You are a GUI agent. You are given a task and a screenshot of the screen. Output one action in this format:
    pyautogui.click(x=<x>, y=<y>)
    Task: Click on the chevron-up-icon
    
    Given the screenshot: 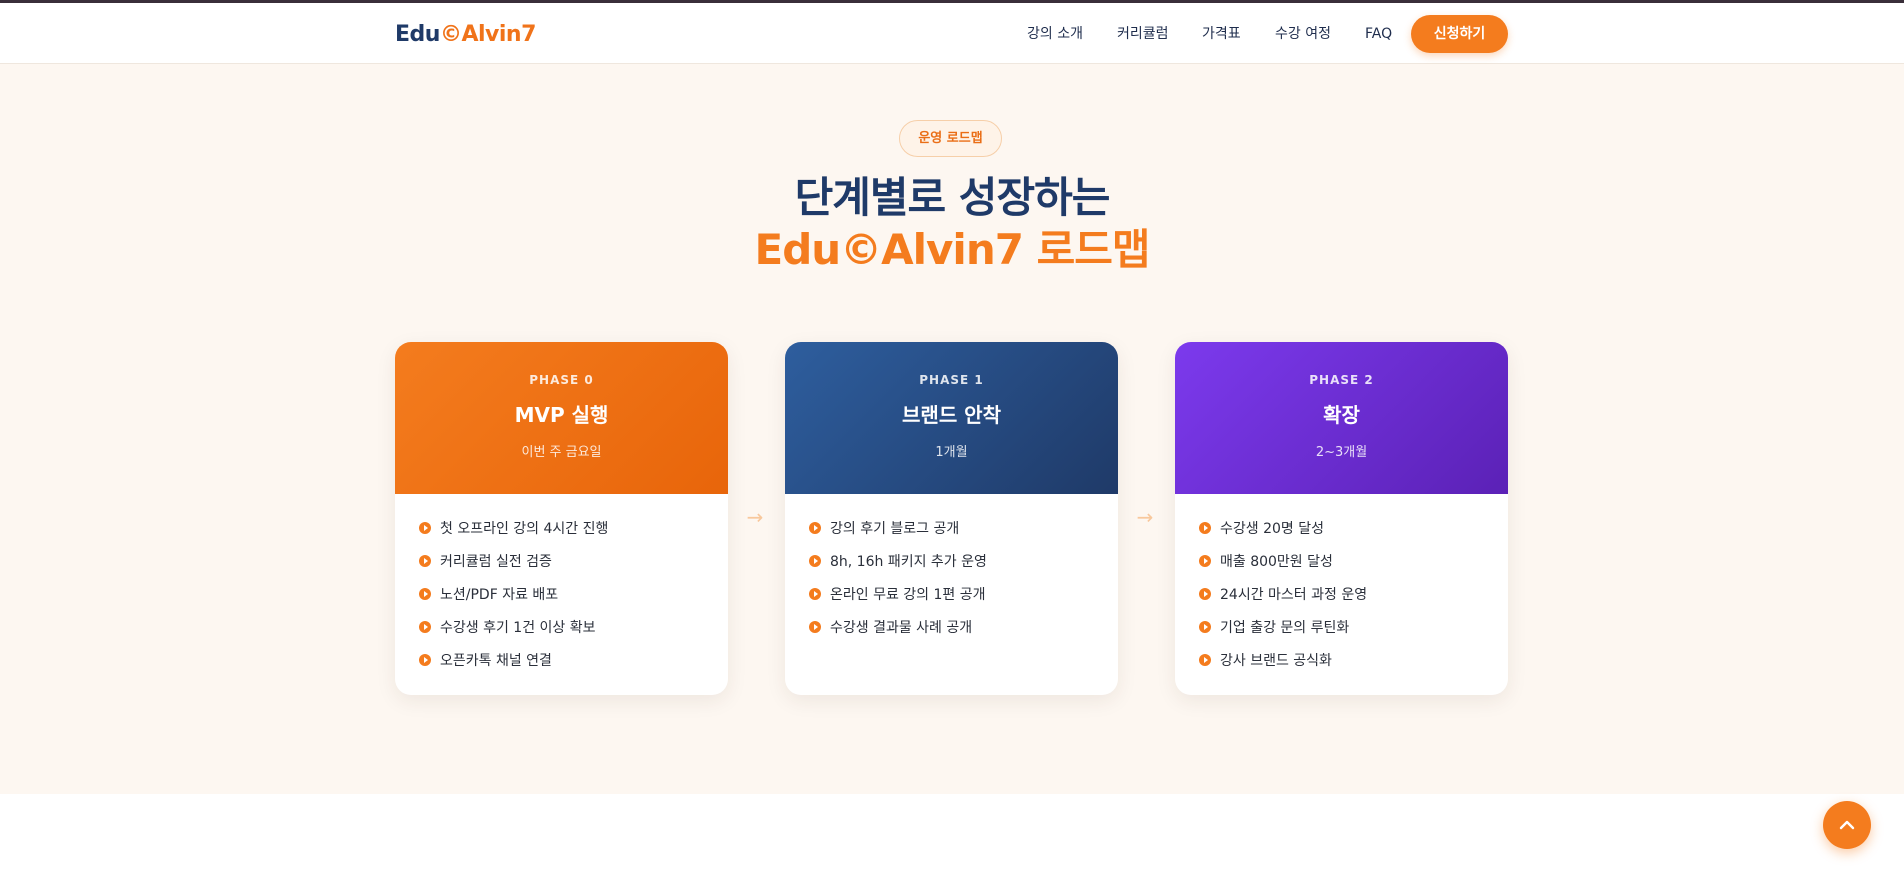 What is the action you would take?
    pyautogui.click(x=1847, y=825)
    